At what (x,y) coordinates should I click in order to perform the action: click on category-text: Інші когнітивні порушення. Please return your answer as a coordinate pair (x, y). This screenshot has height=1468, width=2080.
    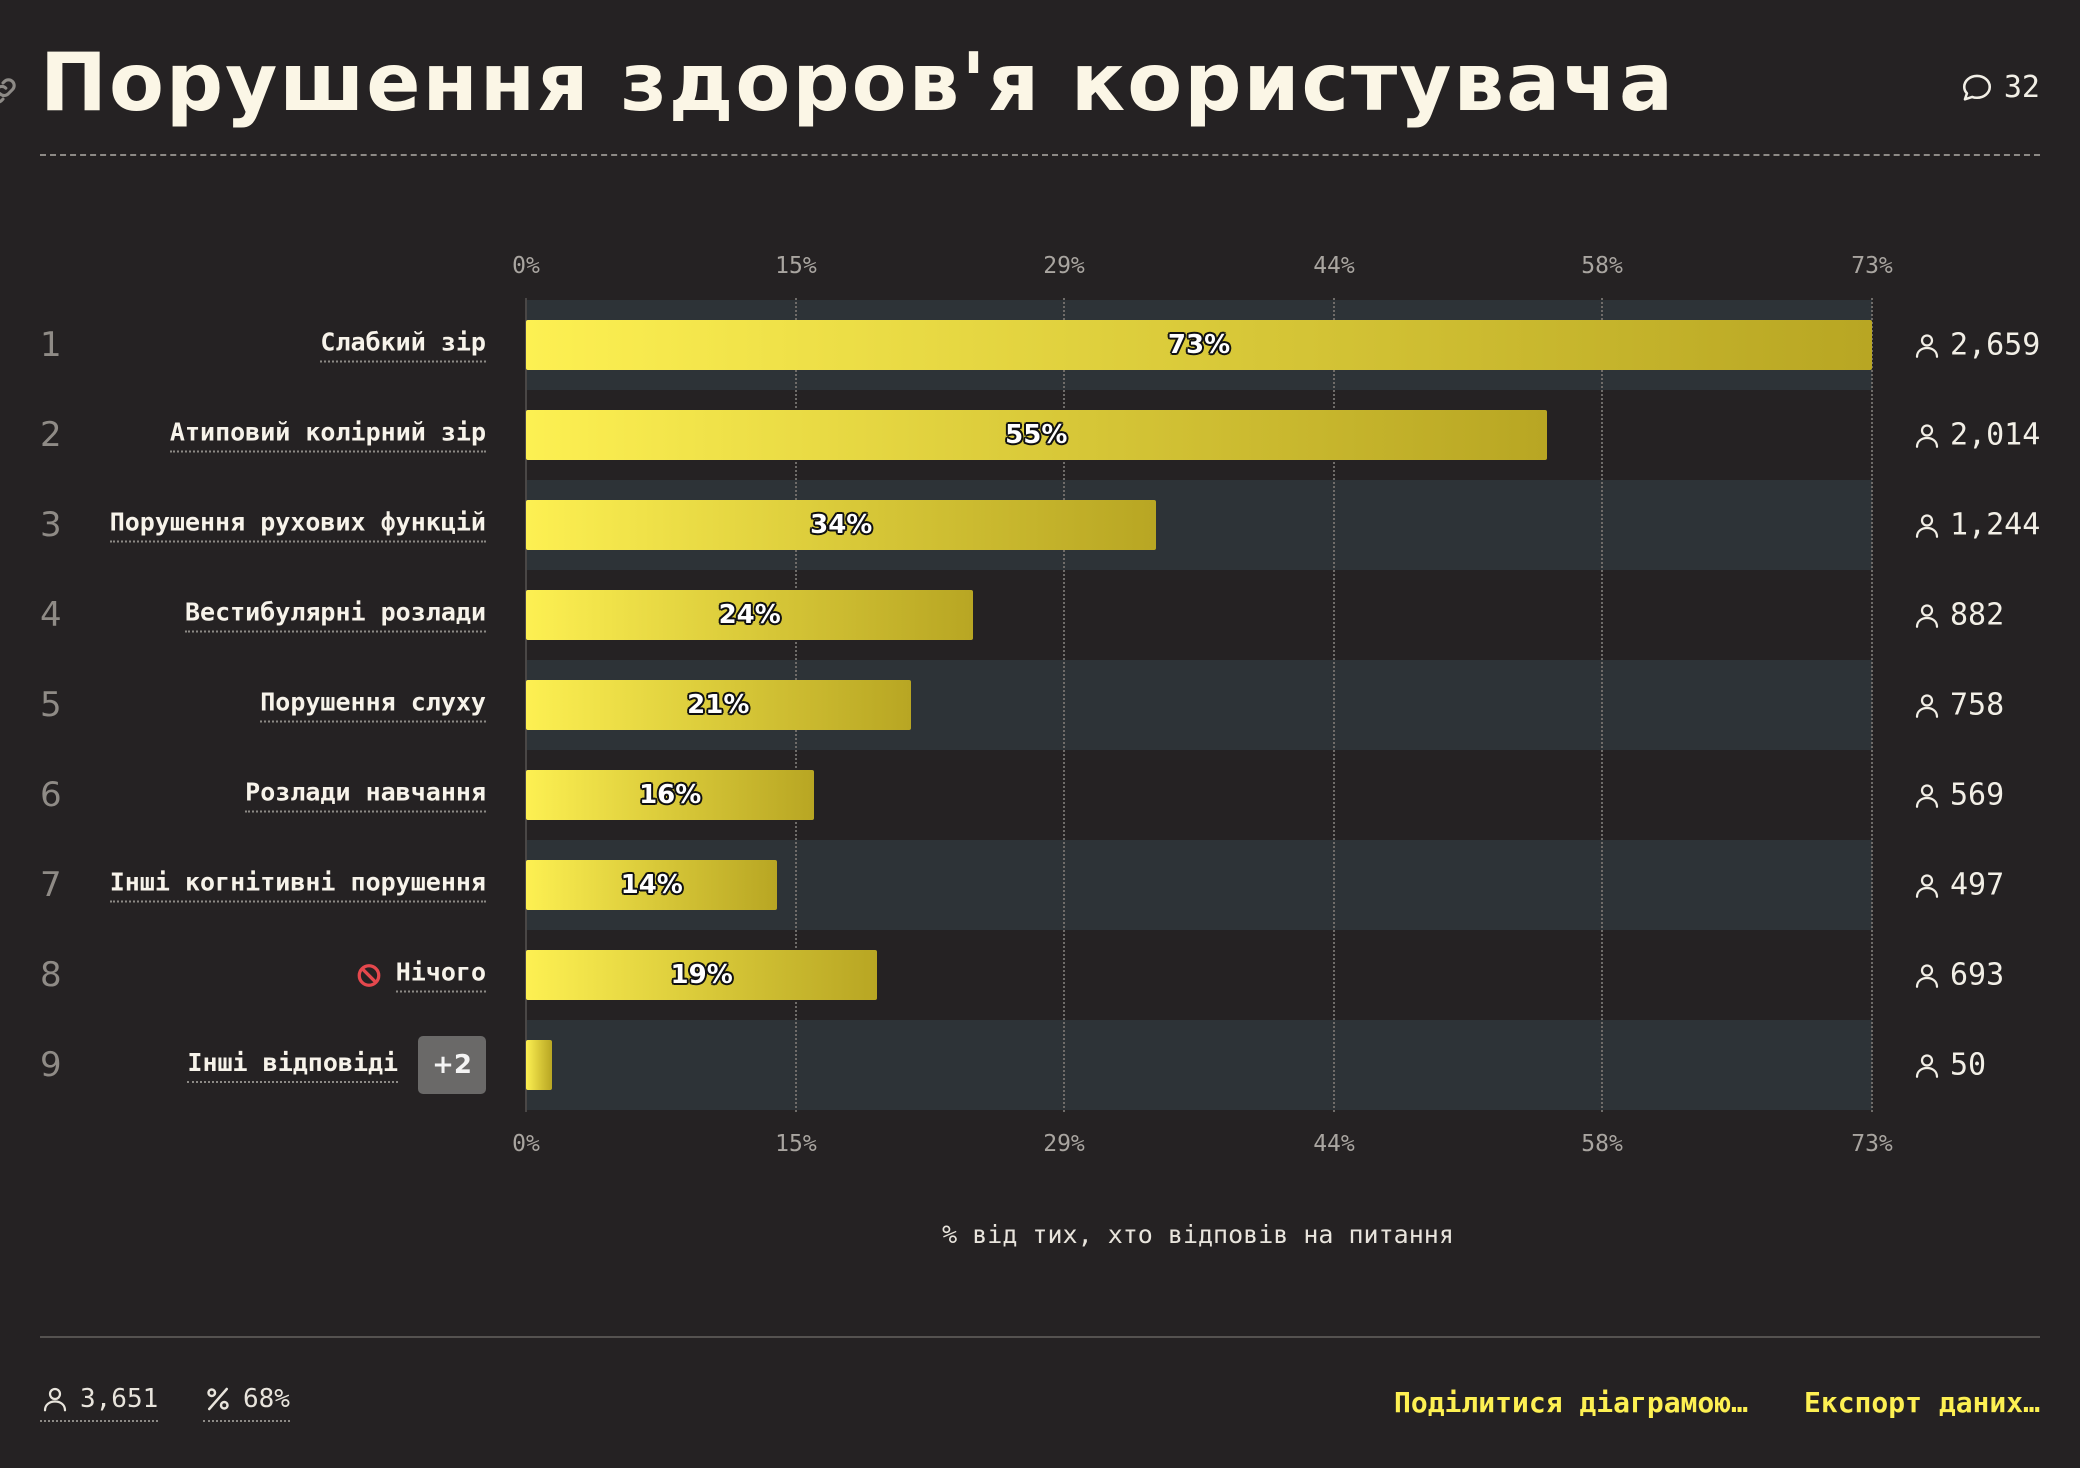
    Looking at the image, I should click on (297, 885).